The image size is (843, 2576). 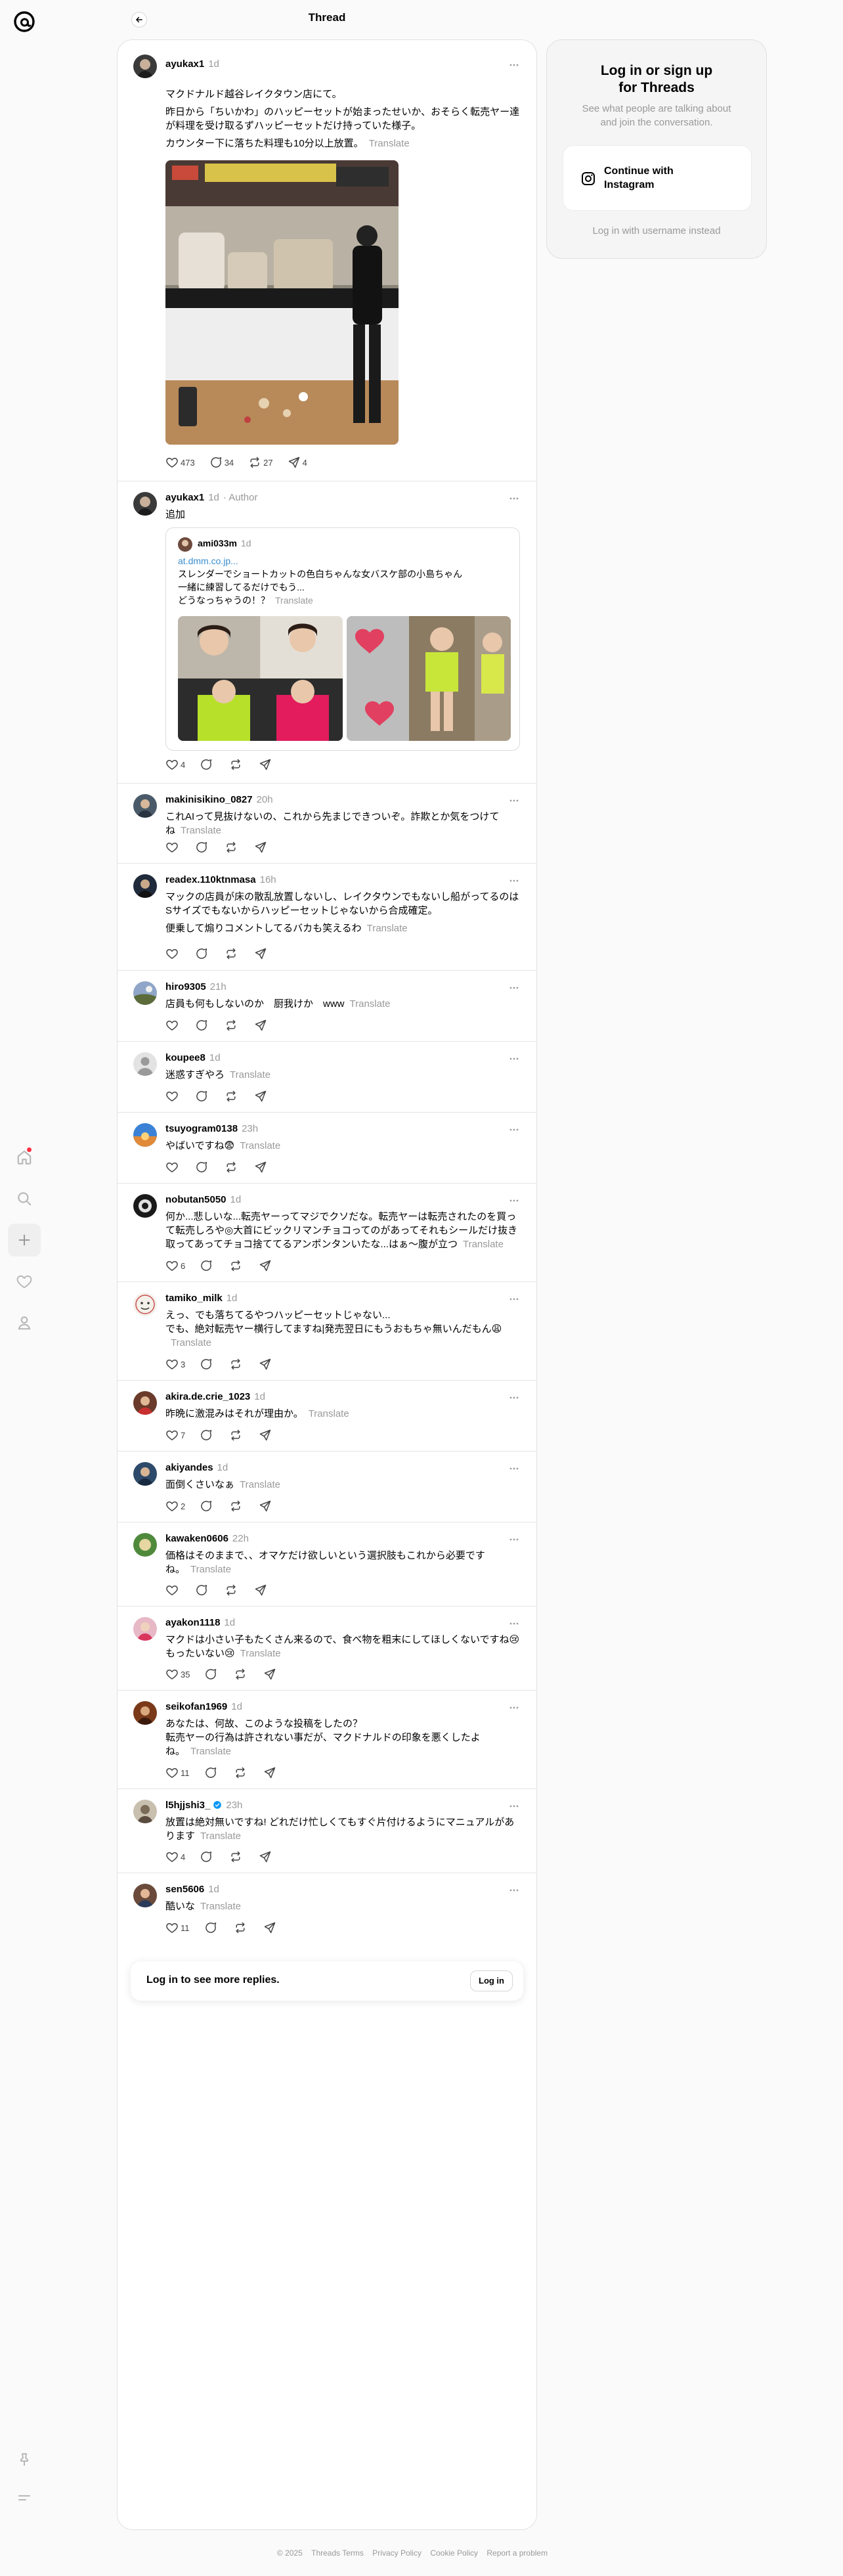 What do you see at coordinates (24, 1281) in the screenshot?
I see `nav-activity-button` at bounding box center [24, 1281].